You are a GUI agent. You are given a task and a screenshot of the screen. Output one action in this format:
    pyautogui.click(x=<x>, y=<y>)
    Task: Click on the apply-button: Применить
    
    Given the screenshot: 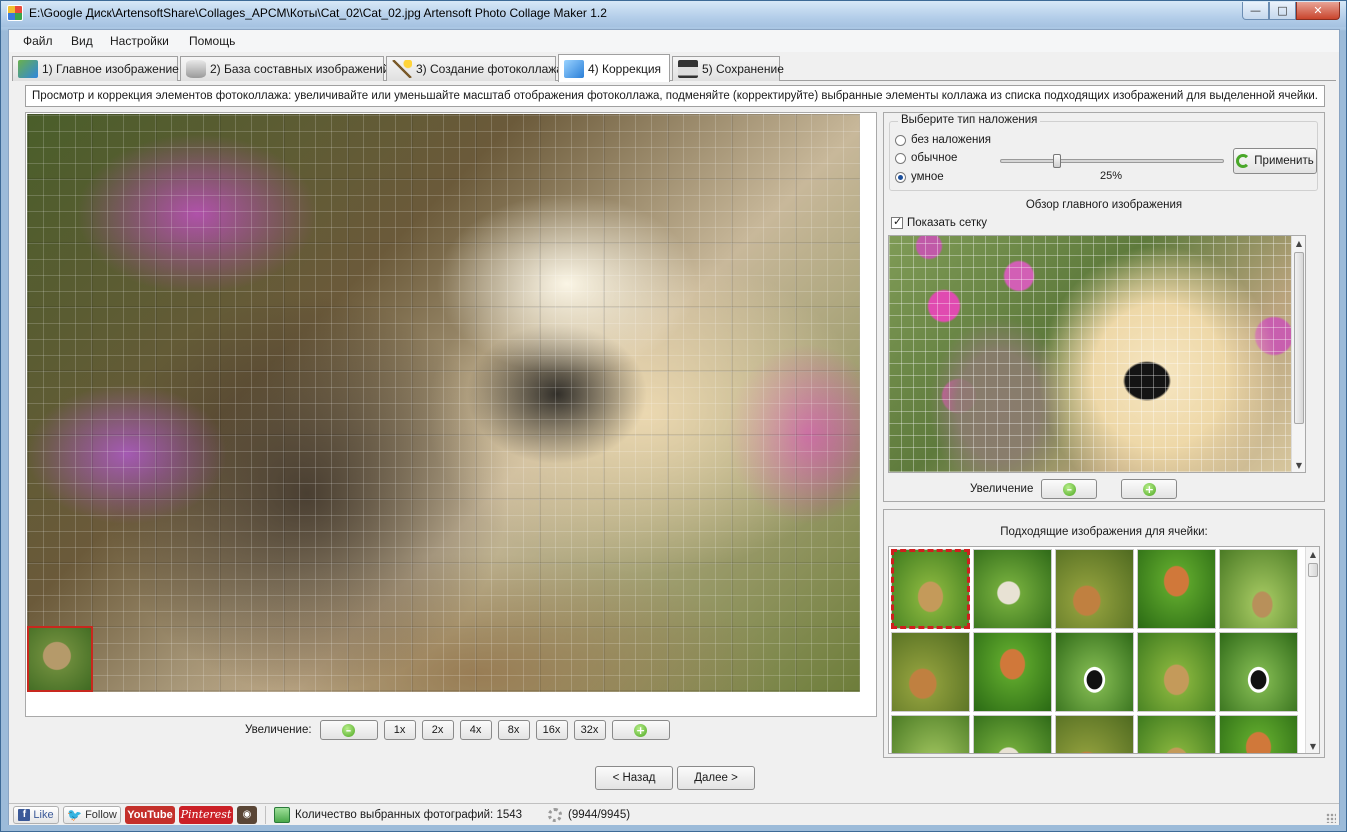 What is the action you would take?
    pyautogui.click(x=1275, y=161)
    